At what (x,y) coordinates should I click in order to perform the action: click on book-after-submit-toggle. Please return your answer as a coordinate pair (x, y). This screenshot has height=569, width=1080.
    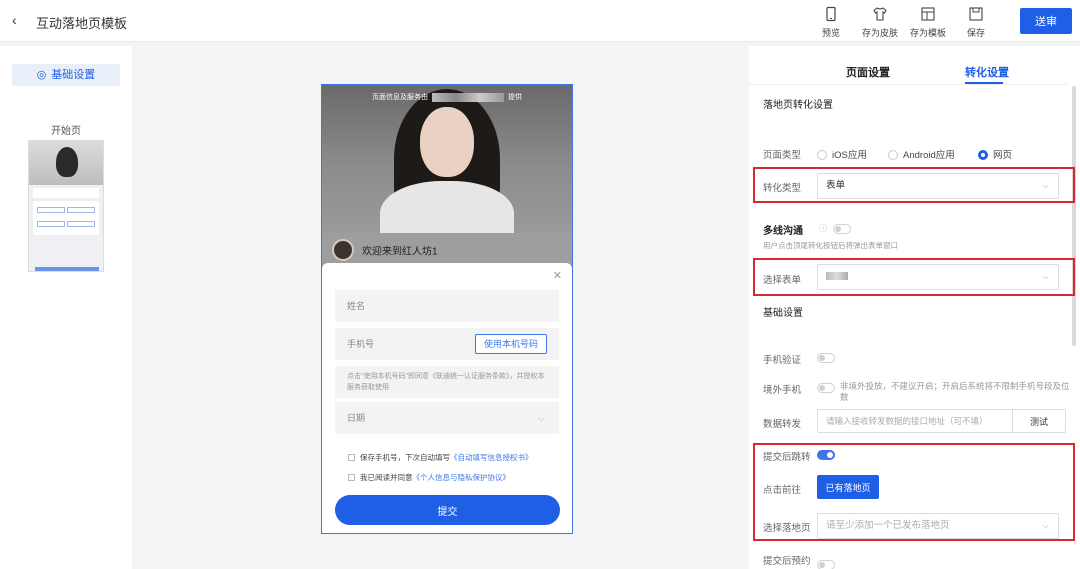
    Looking at the image, I should click on (826, 564).